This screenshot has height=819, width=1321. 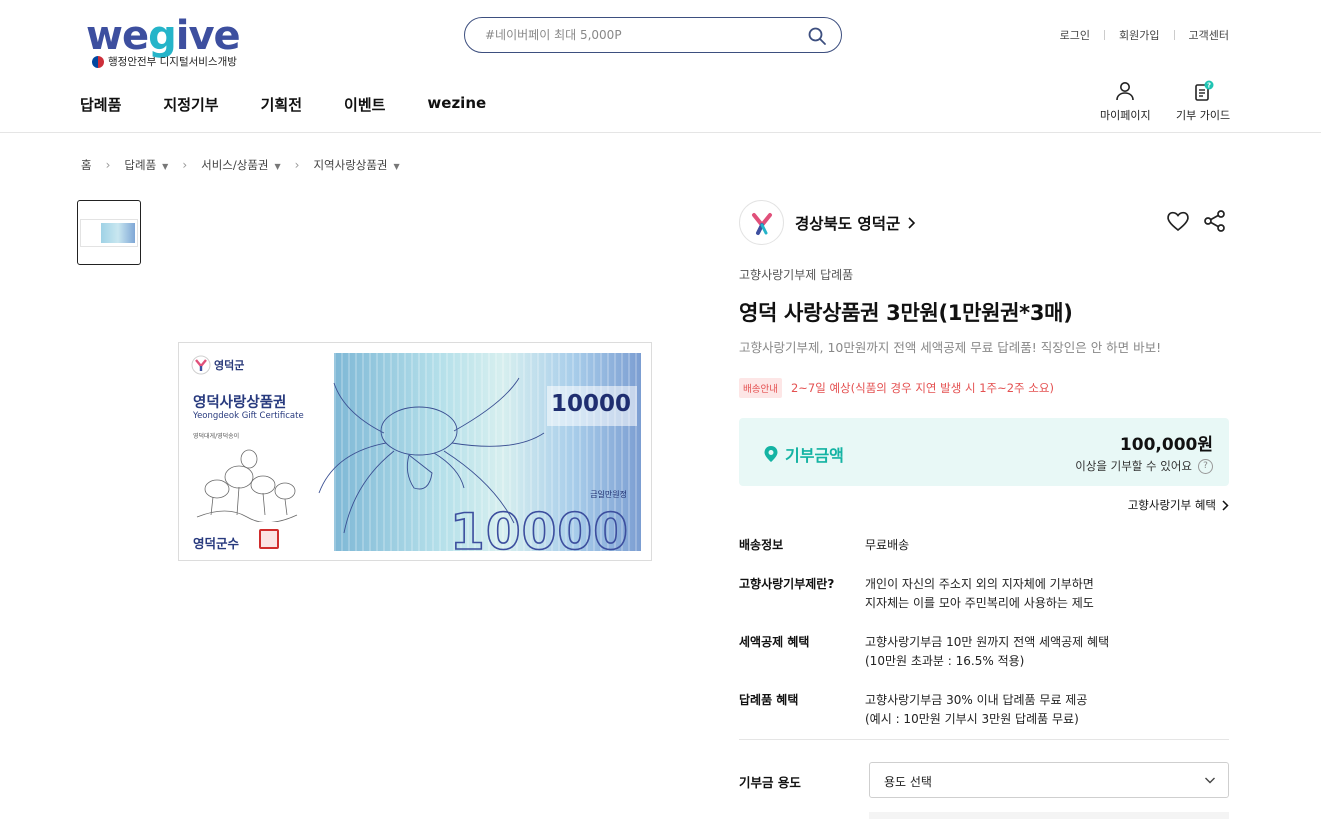 What do you see at coordinates (1210, 780) in the screenshot?
I see `chevron-down-icon` at bounding box center [1210, 780].